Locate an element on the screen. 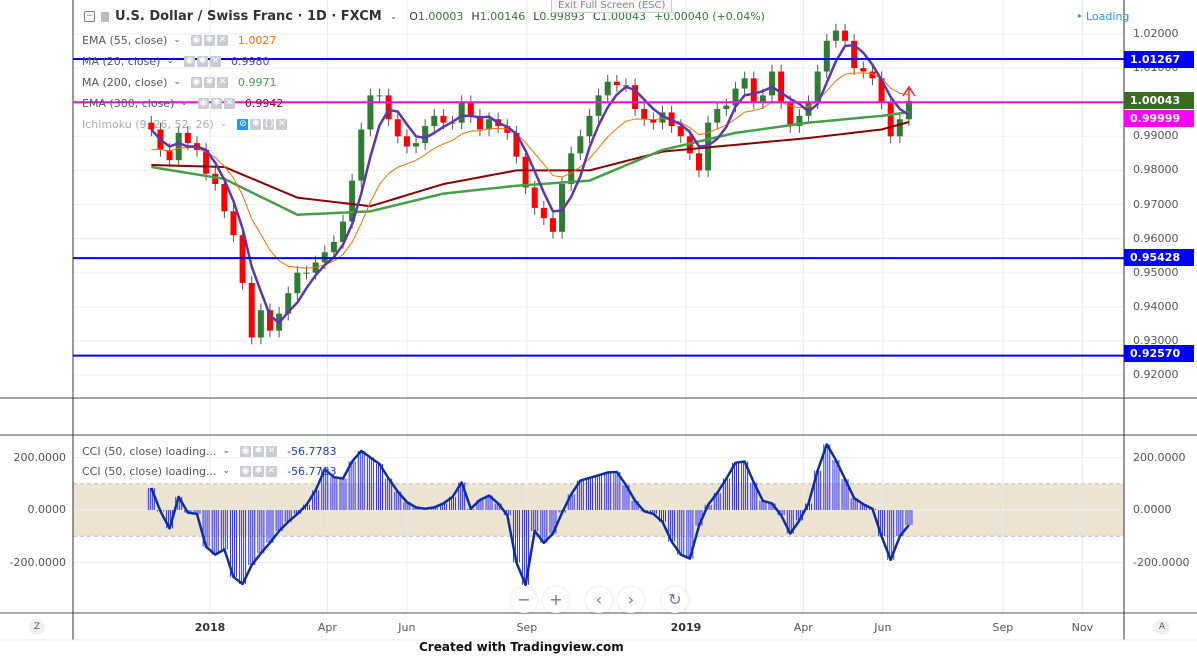 The width and height of the screenshot is (1197, 663). loading-status: • Loading is located at coordinates (1102, 16).